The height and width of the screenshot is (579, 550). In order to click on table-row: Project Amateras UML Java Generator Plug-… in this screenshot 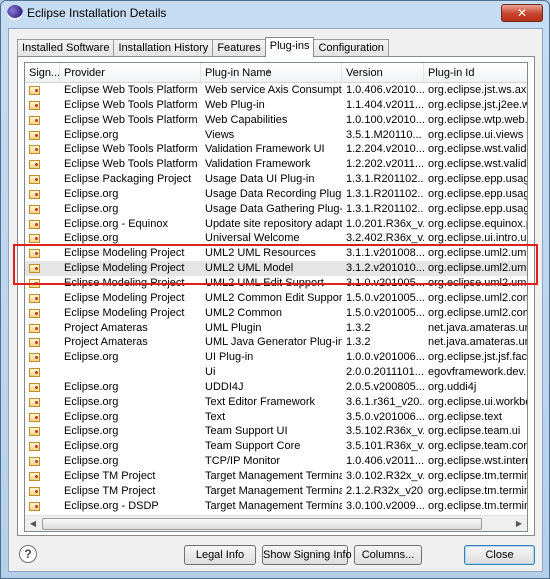, I will do `click(276, 342)`.